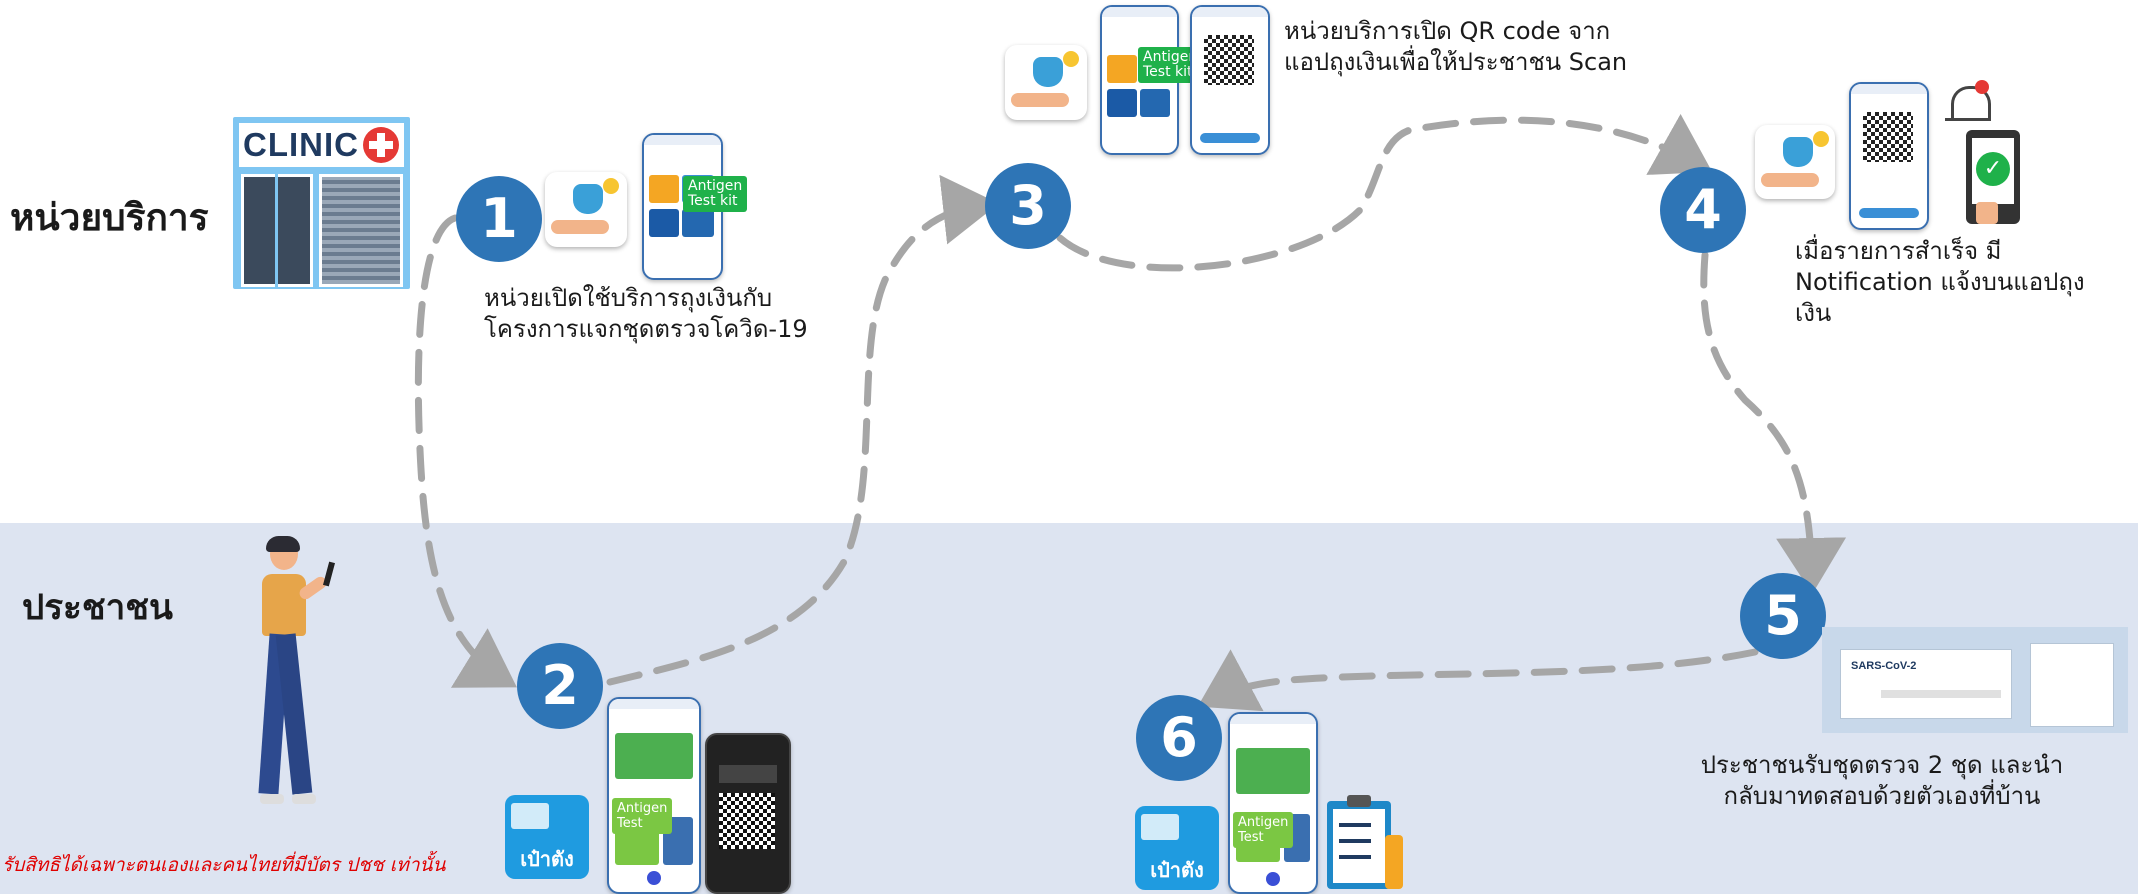 This screenshot has width=2138, height=894. I want to click on step-6-pao-tang-phone-screen, so click(1273, 803).